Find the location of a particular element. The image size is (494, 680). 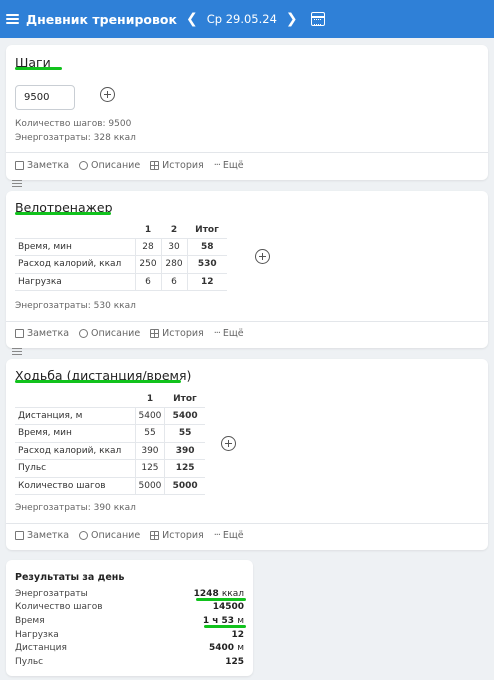

result-row: Дистанция 5400 м is located at coordinates (129, 648).